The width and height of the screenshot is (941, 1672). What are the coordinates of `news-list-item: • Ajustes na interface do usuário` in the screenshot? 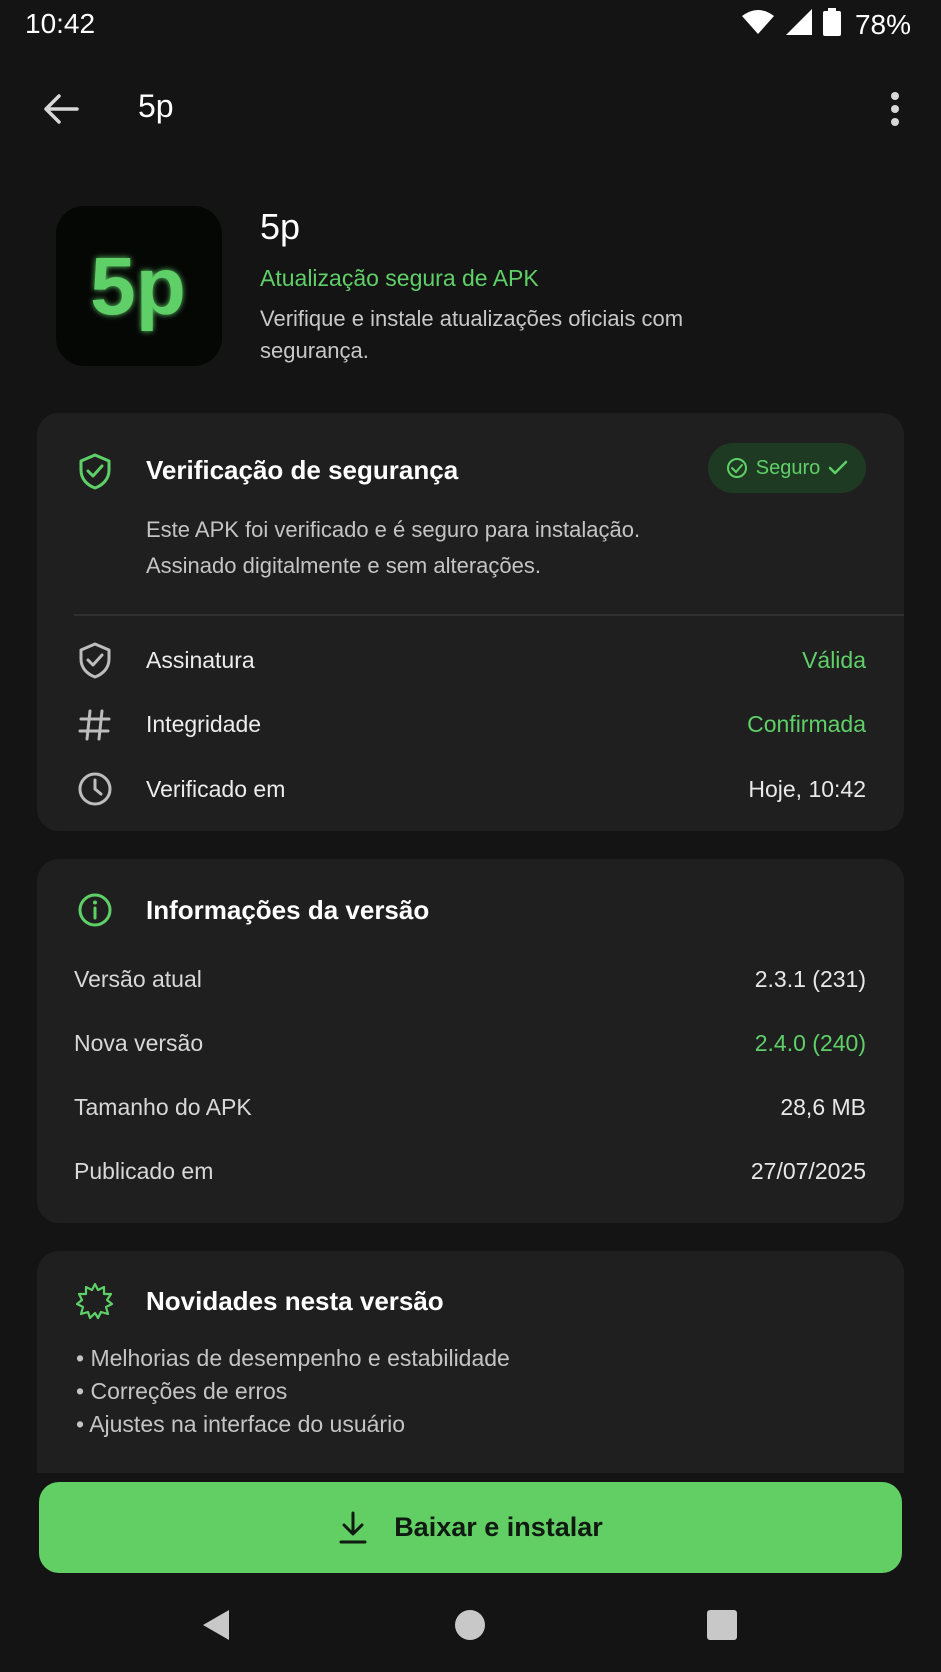 It's located at (240, 1424).